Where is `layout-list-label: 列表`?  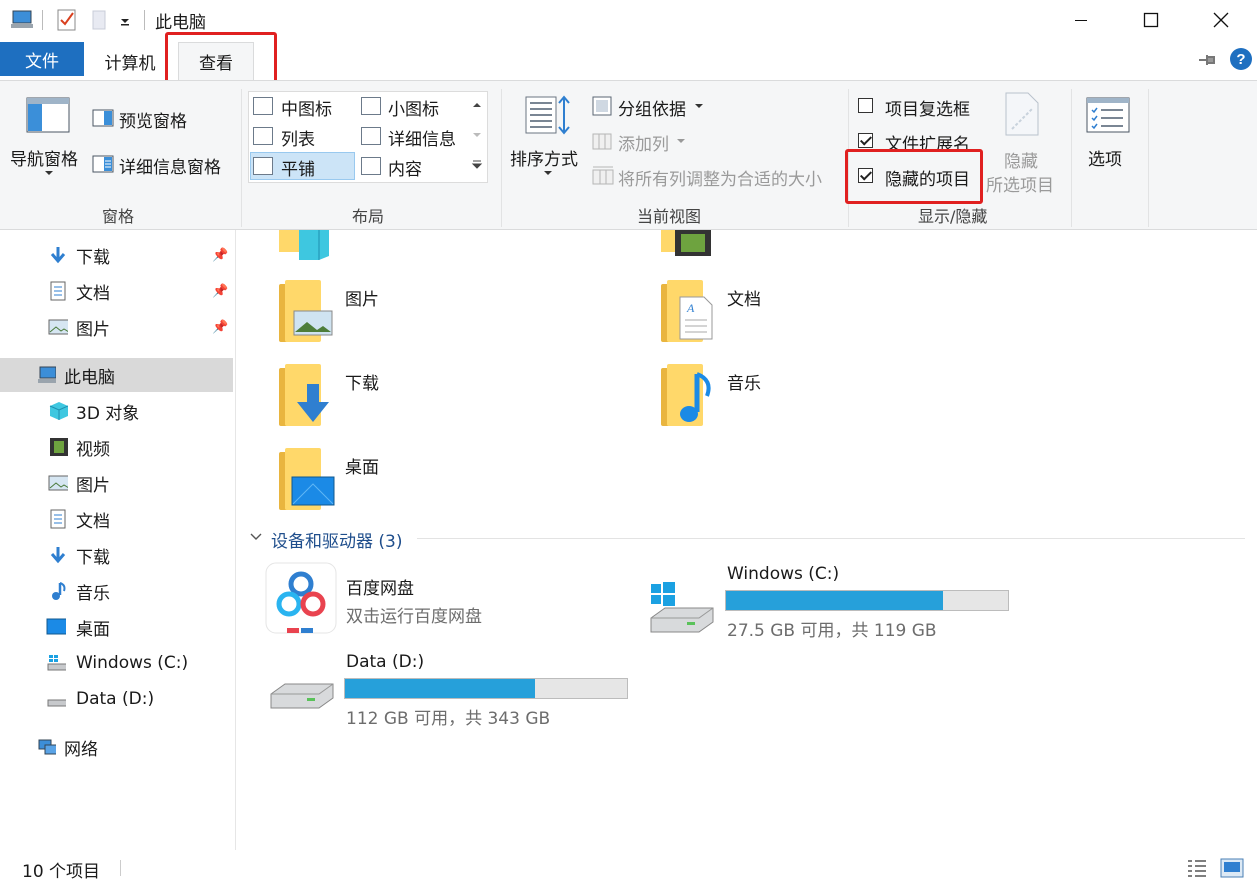
layout-list-label: 列表 is located at coordinates (298, 140).